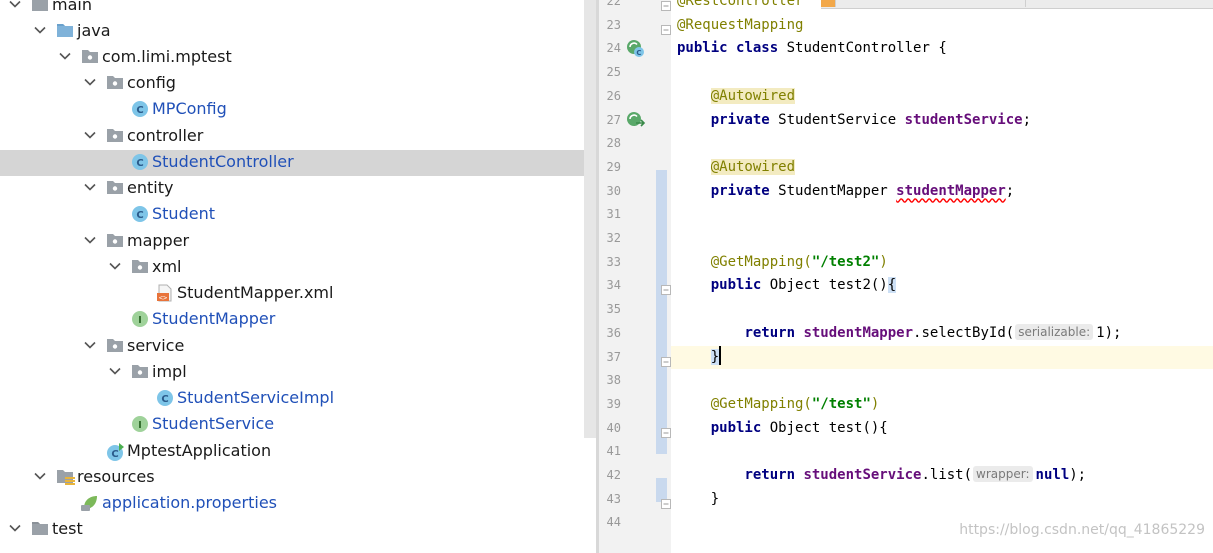  Describe the element at coordinates (635, 381) in the screenshot. I see `gutter-line: 38` at that location.